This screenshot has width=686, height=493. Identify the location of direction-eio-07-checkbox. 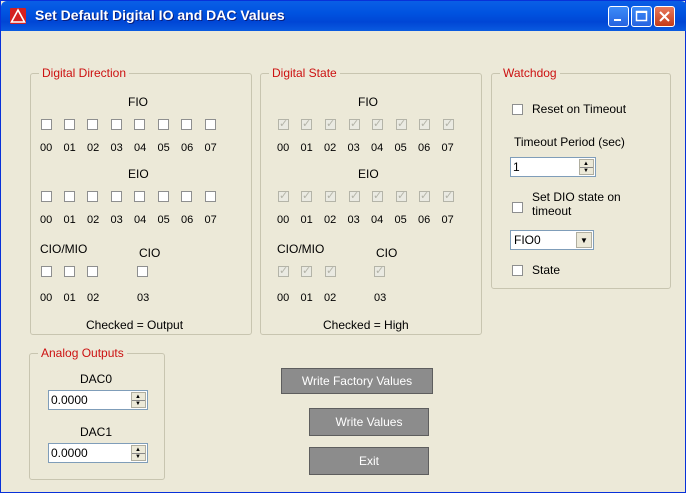
(210, 196).